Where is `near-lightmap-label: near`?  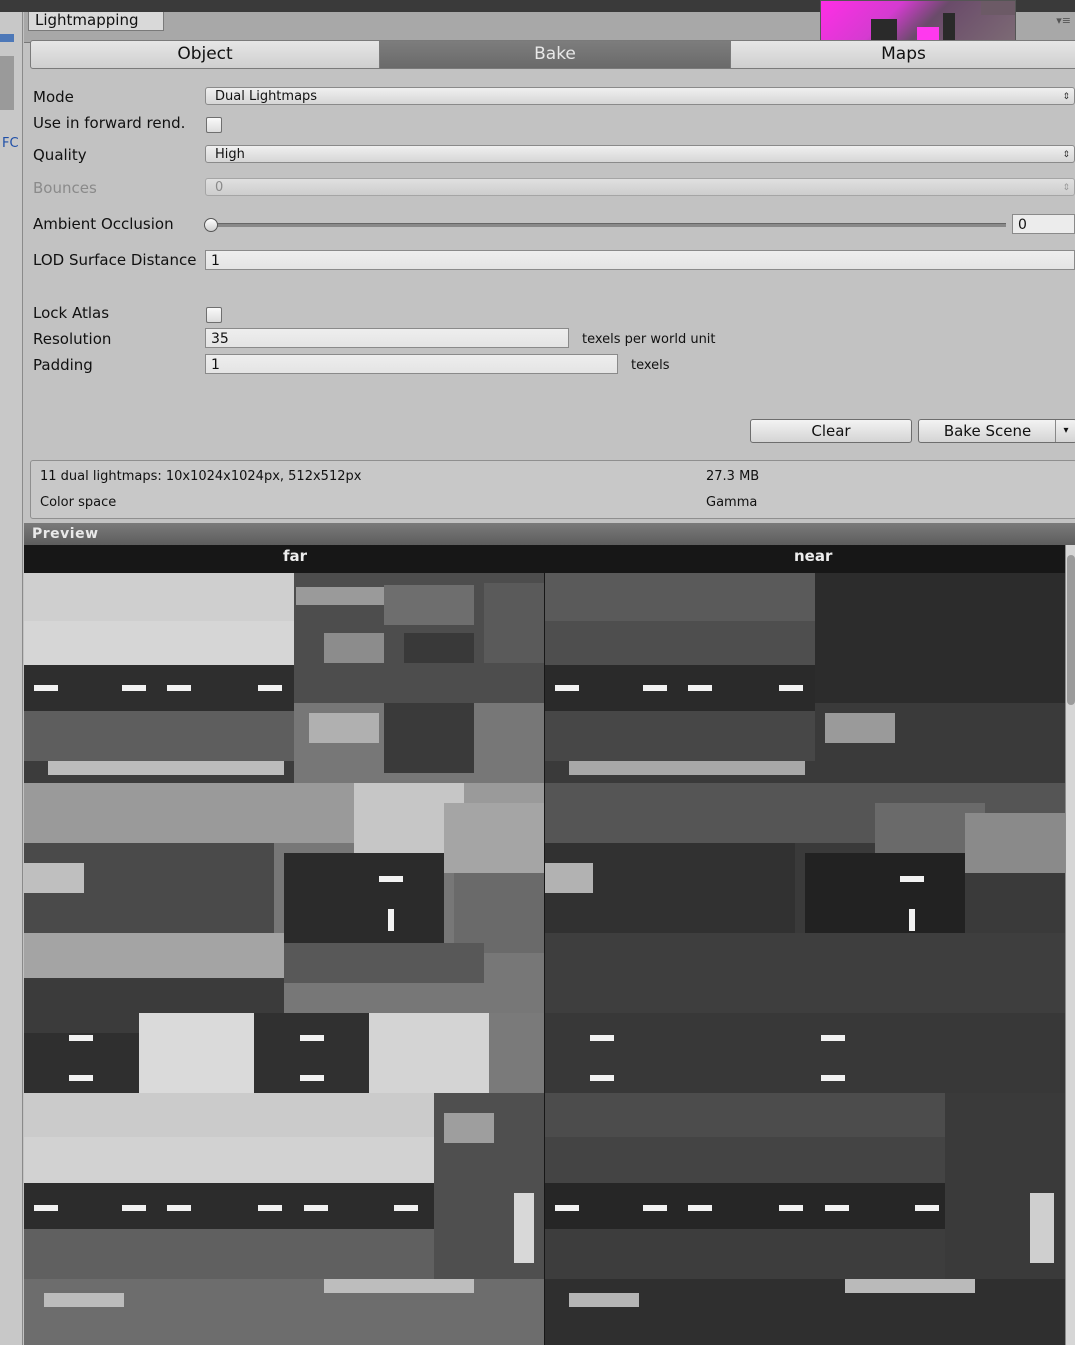 near-lightmap-label: near is located at coordinates (813, 556).